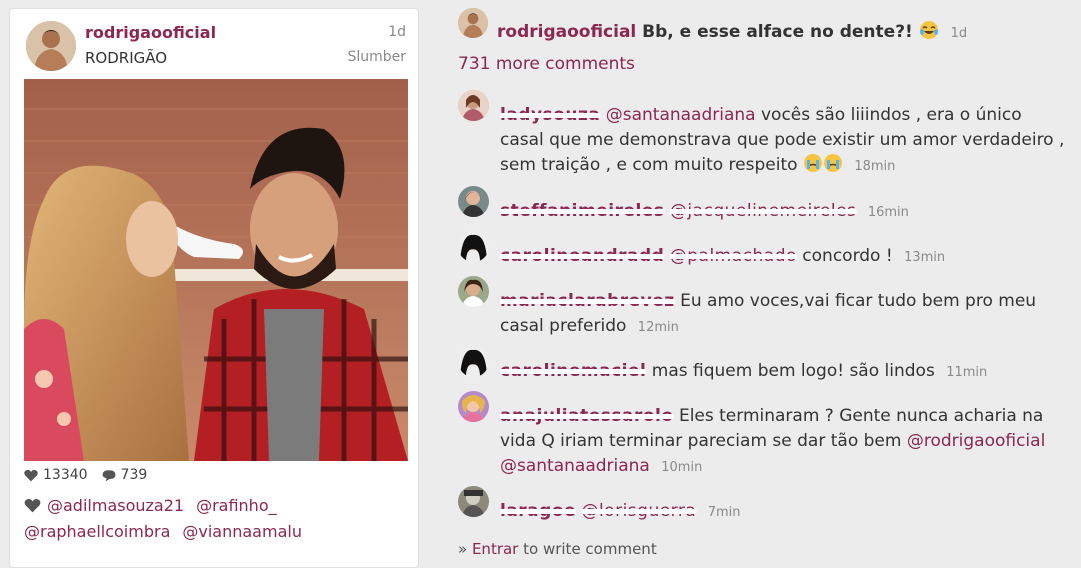 This screenshot has width=1081, height=568. I want to click on login-link: Entrar, so click(495, 549).